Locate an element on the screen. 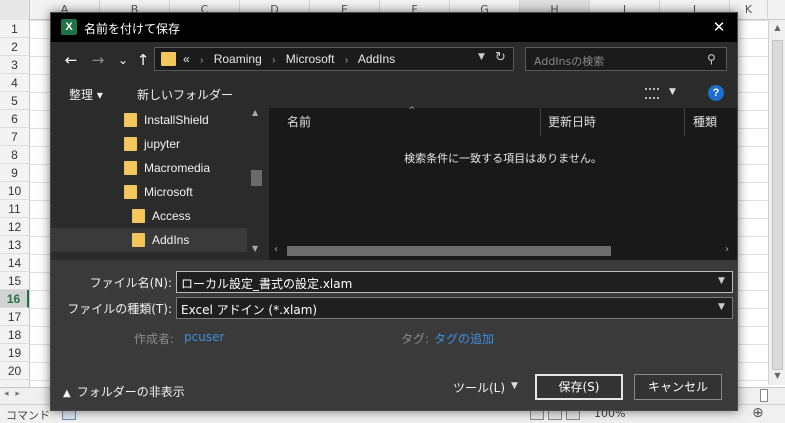  zoom-in-icon: ⊕ is located at coordinates (758, 413).